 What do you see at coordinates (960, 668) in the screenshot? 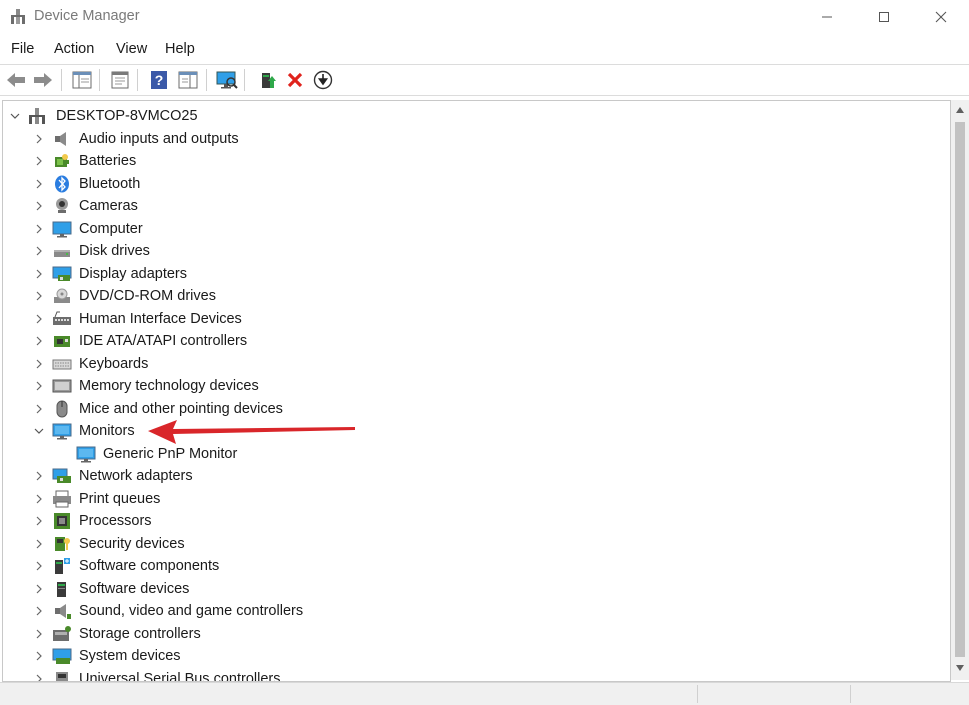
I see `scroll-down-arrow-icon` at bounding box center [960, 668].